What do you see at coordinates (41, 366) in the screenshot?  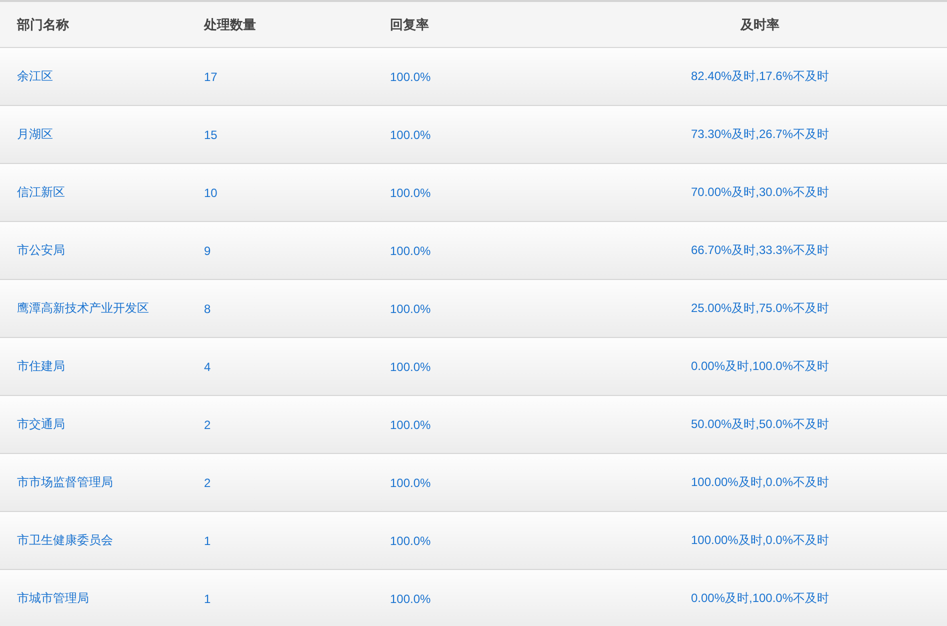 I see `department-cell: 市住建局` at bounding box center [41, 366].